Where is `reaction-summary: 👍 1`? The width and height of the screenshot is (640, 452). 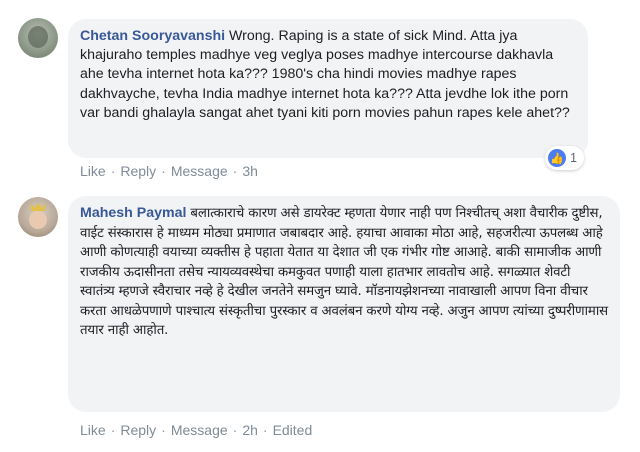 reaction-summary: 👍 1 is located at coordinates (564, 158).